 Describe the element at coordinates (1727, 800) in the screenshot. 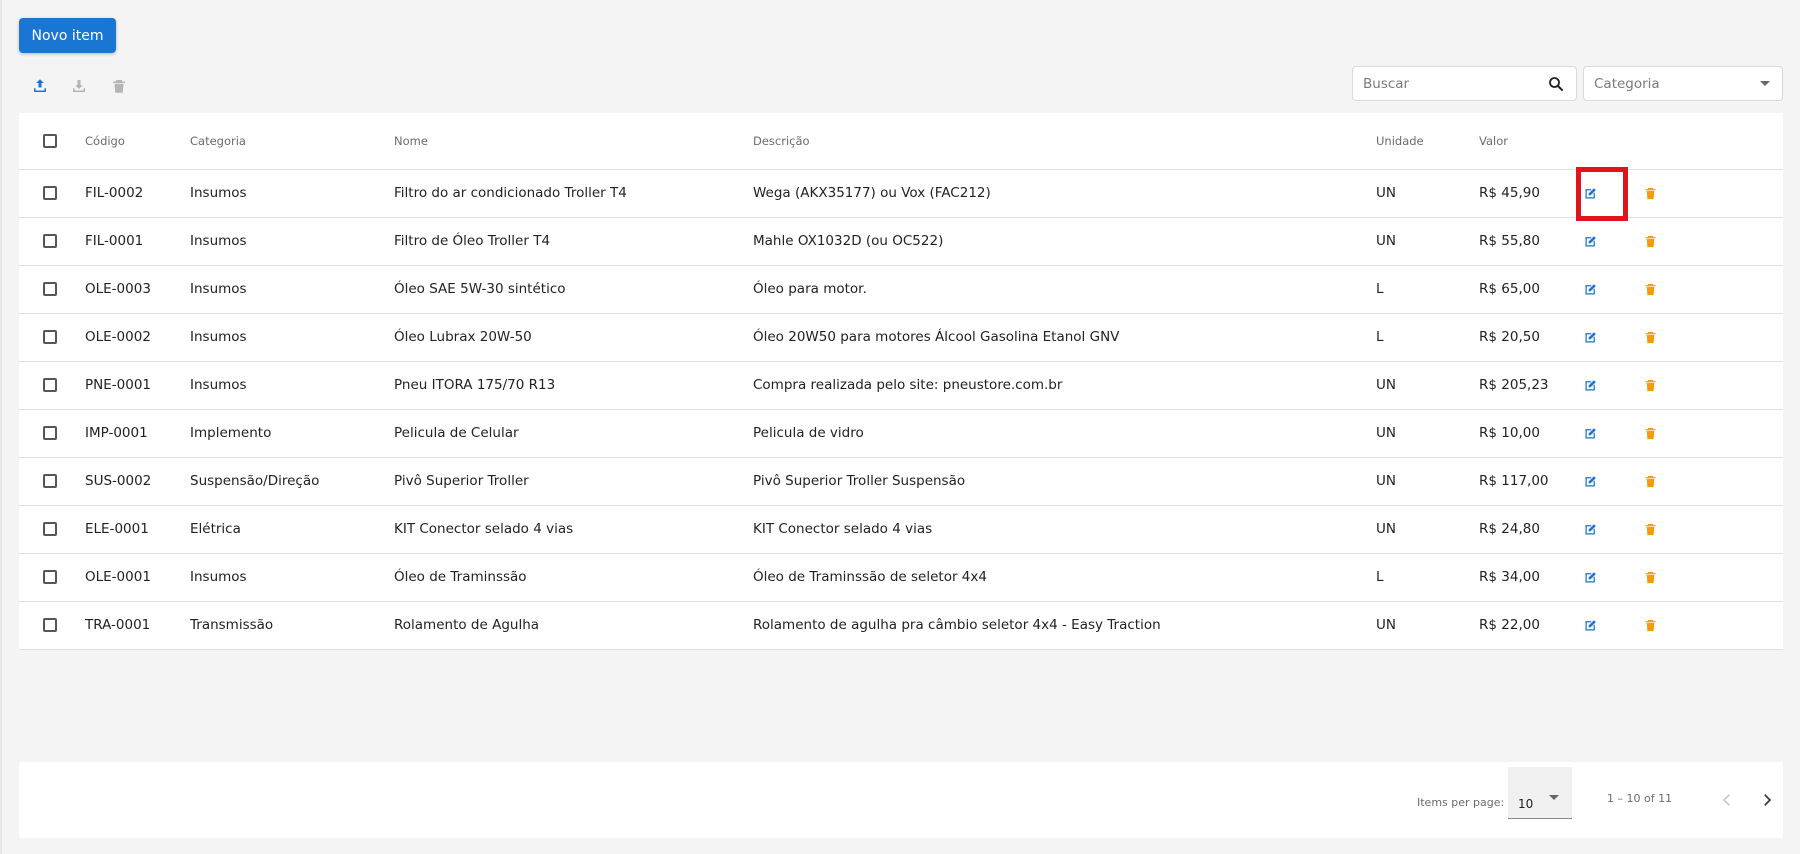

I see `previous-page-button` at that location.